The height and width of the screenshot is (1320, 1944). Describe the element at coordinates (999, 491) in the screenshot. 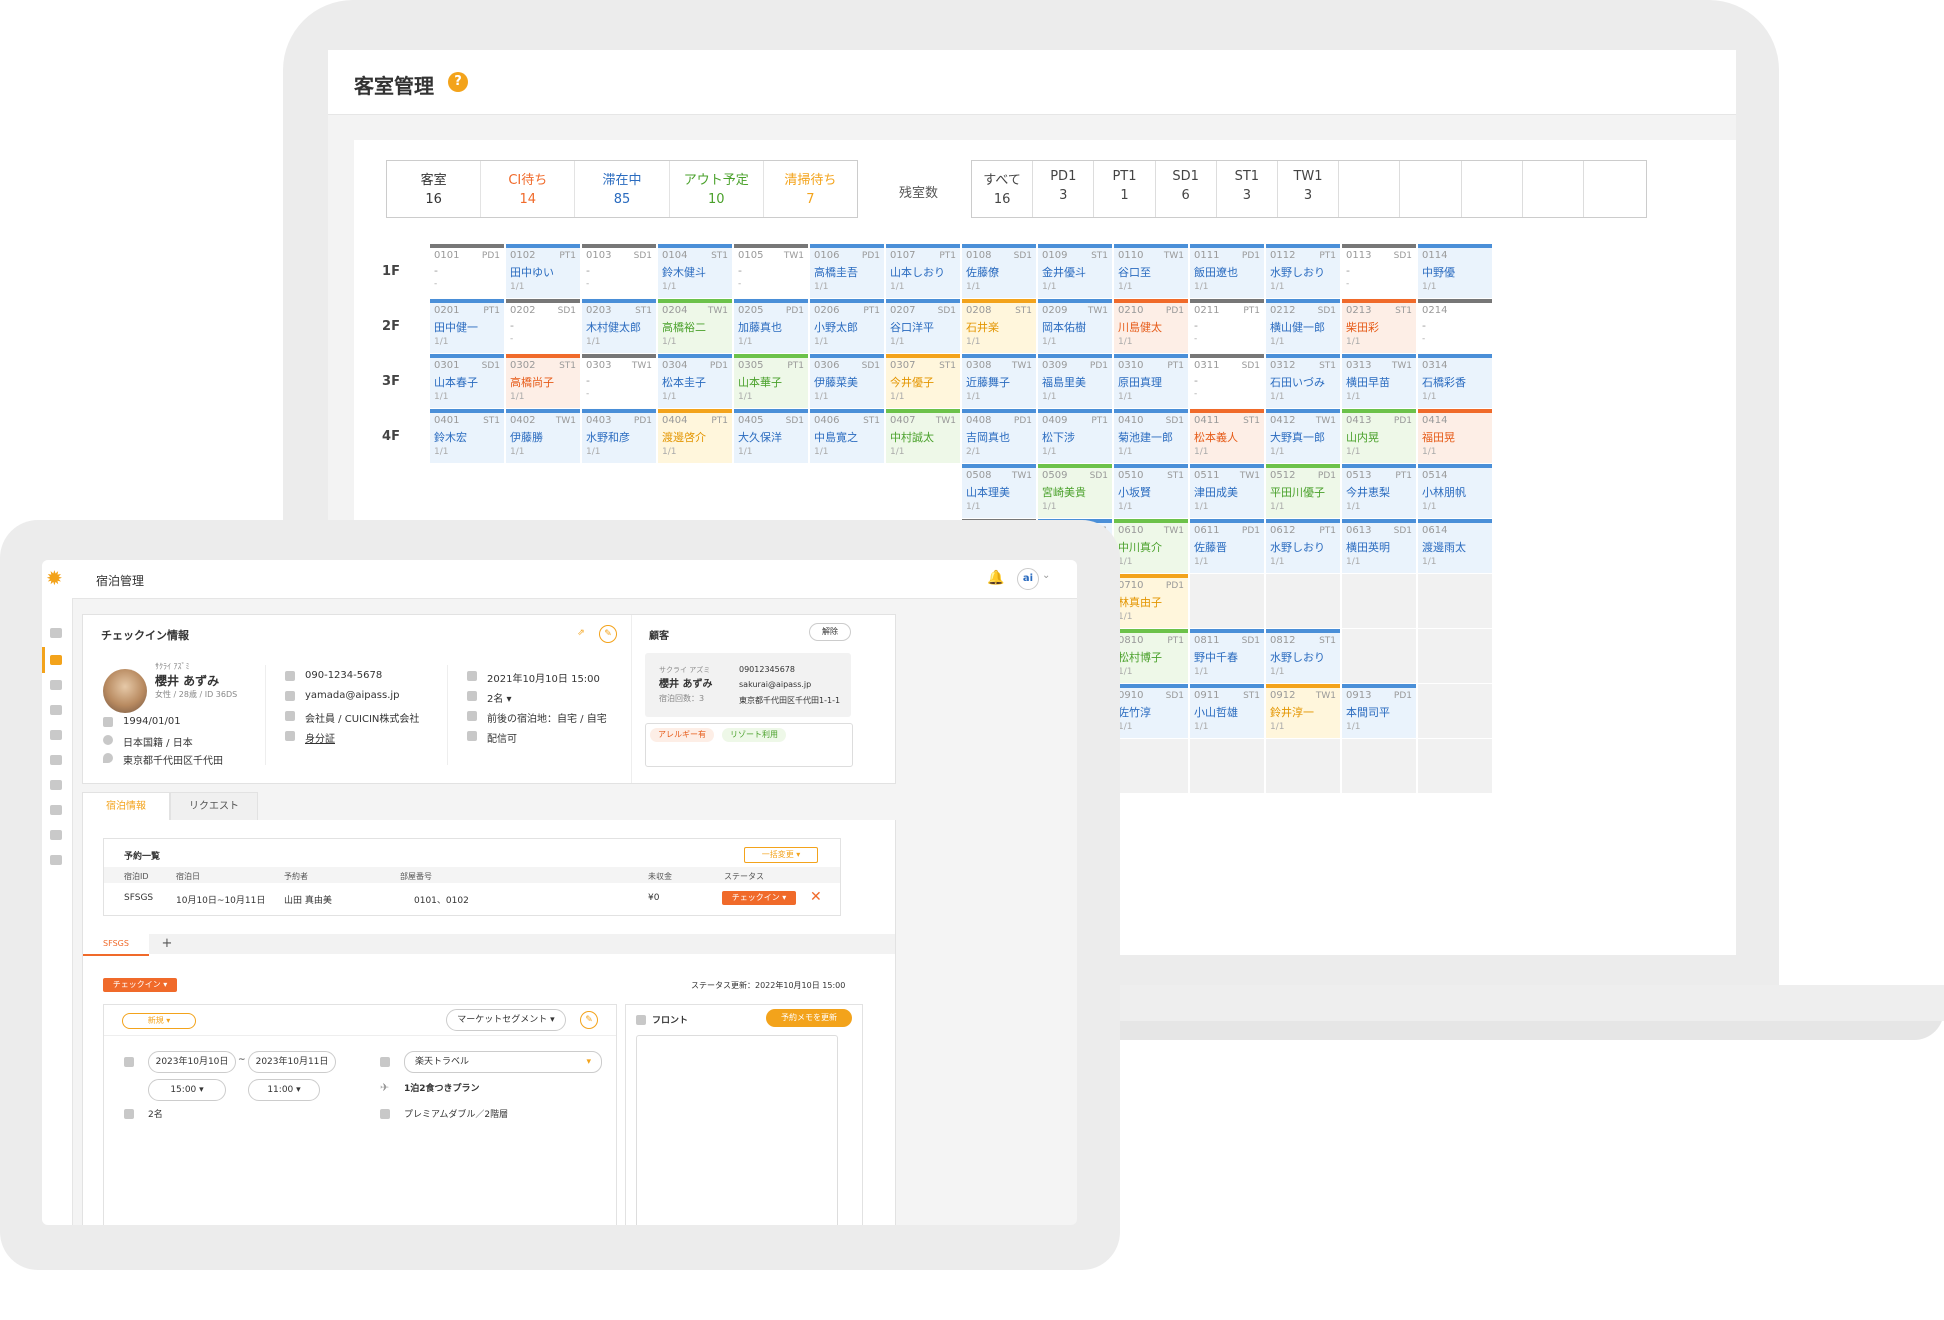

I see `room-card: 0508 TW1 山本理美 1/1` at that location.